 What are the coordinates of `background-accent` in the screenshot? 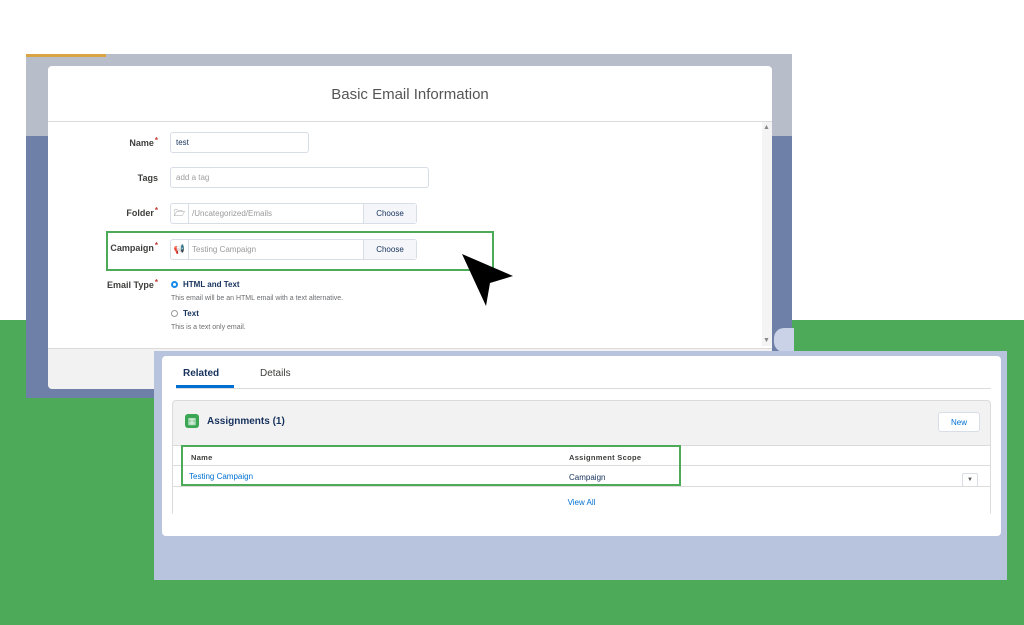 It's located at (66, 55).